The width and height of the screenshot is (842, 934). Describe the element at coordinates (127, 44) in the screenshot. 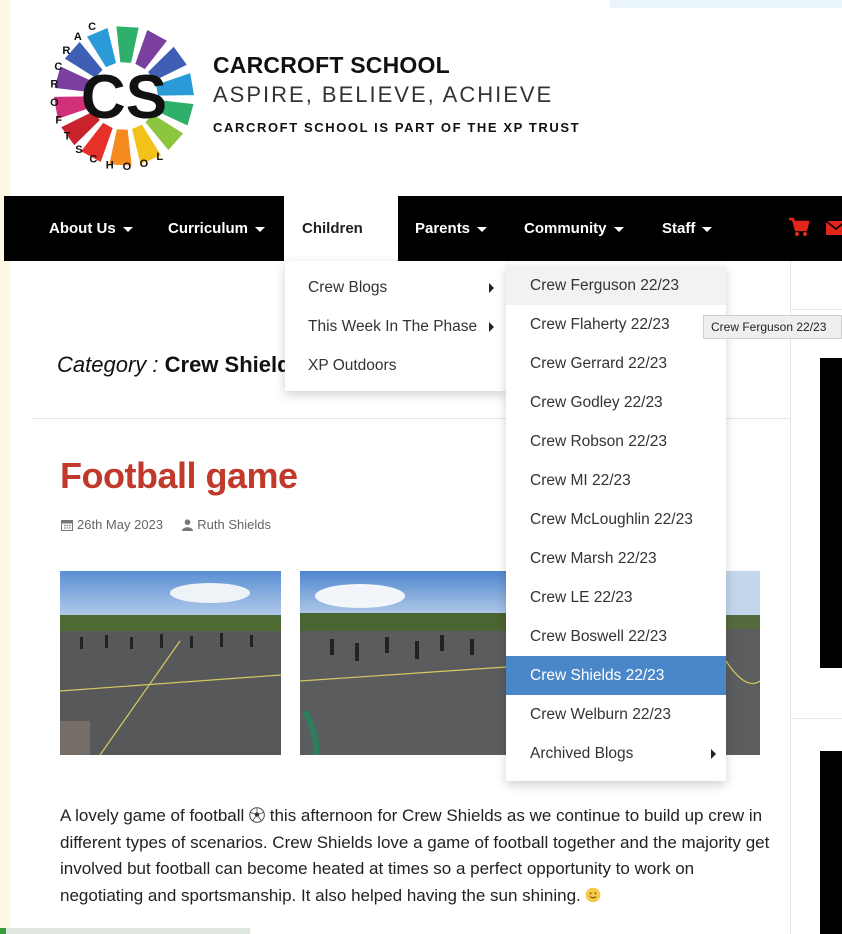

I see `logo-ray` at that location.